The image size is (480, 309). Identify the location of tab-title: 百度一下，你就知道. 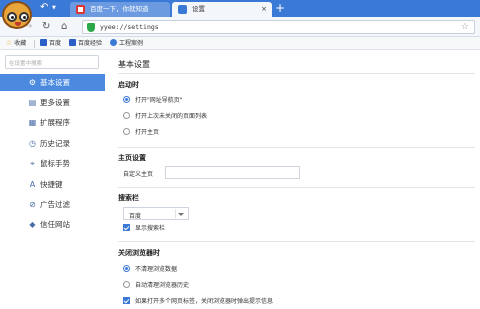
(119, 9).